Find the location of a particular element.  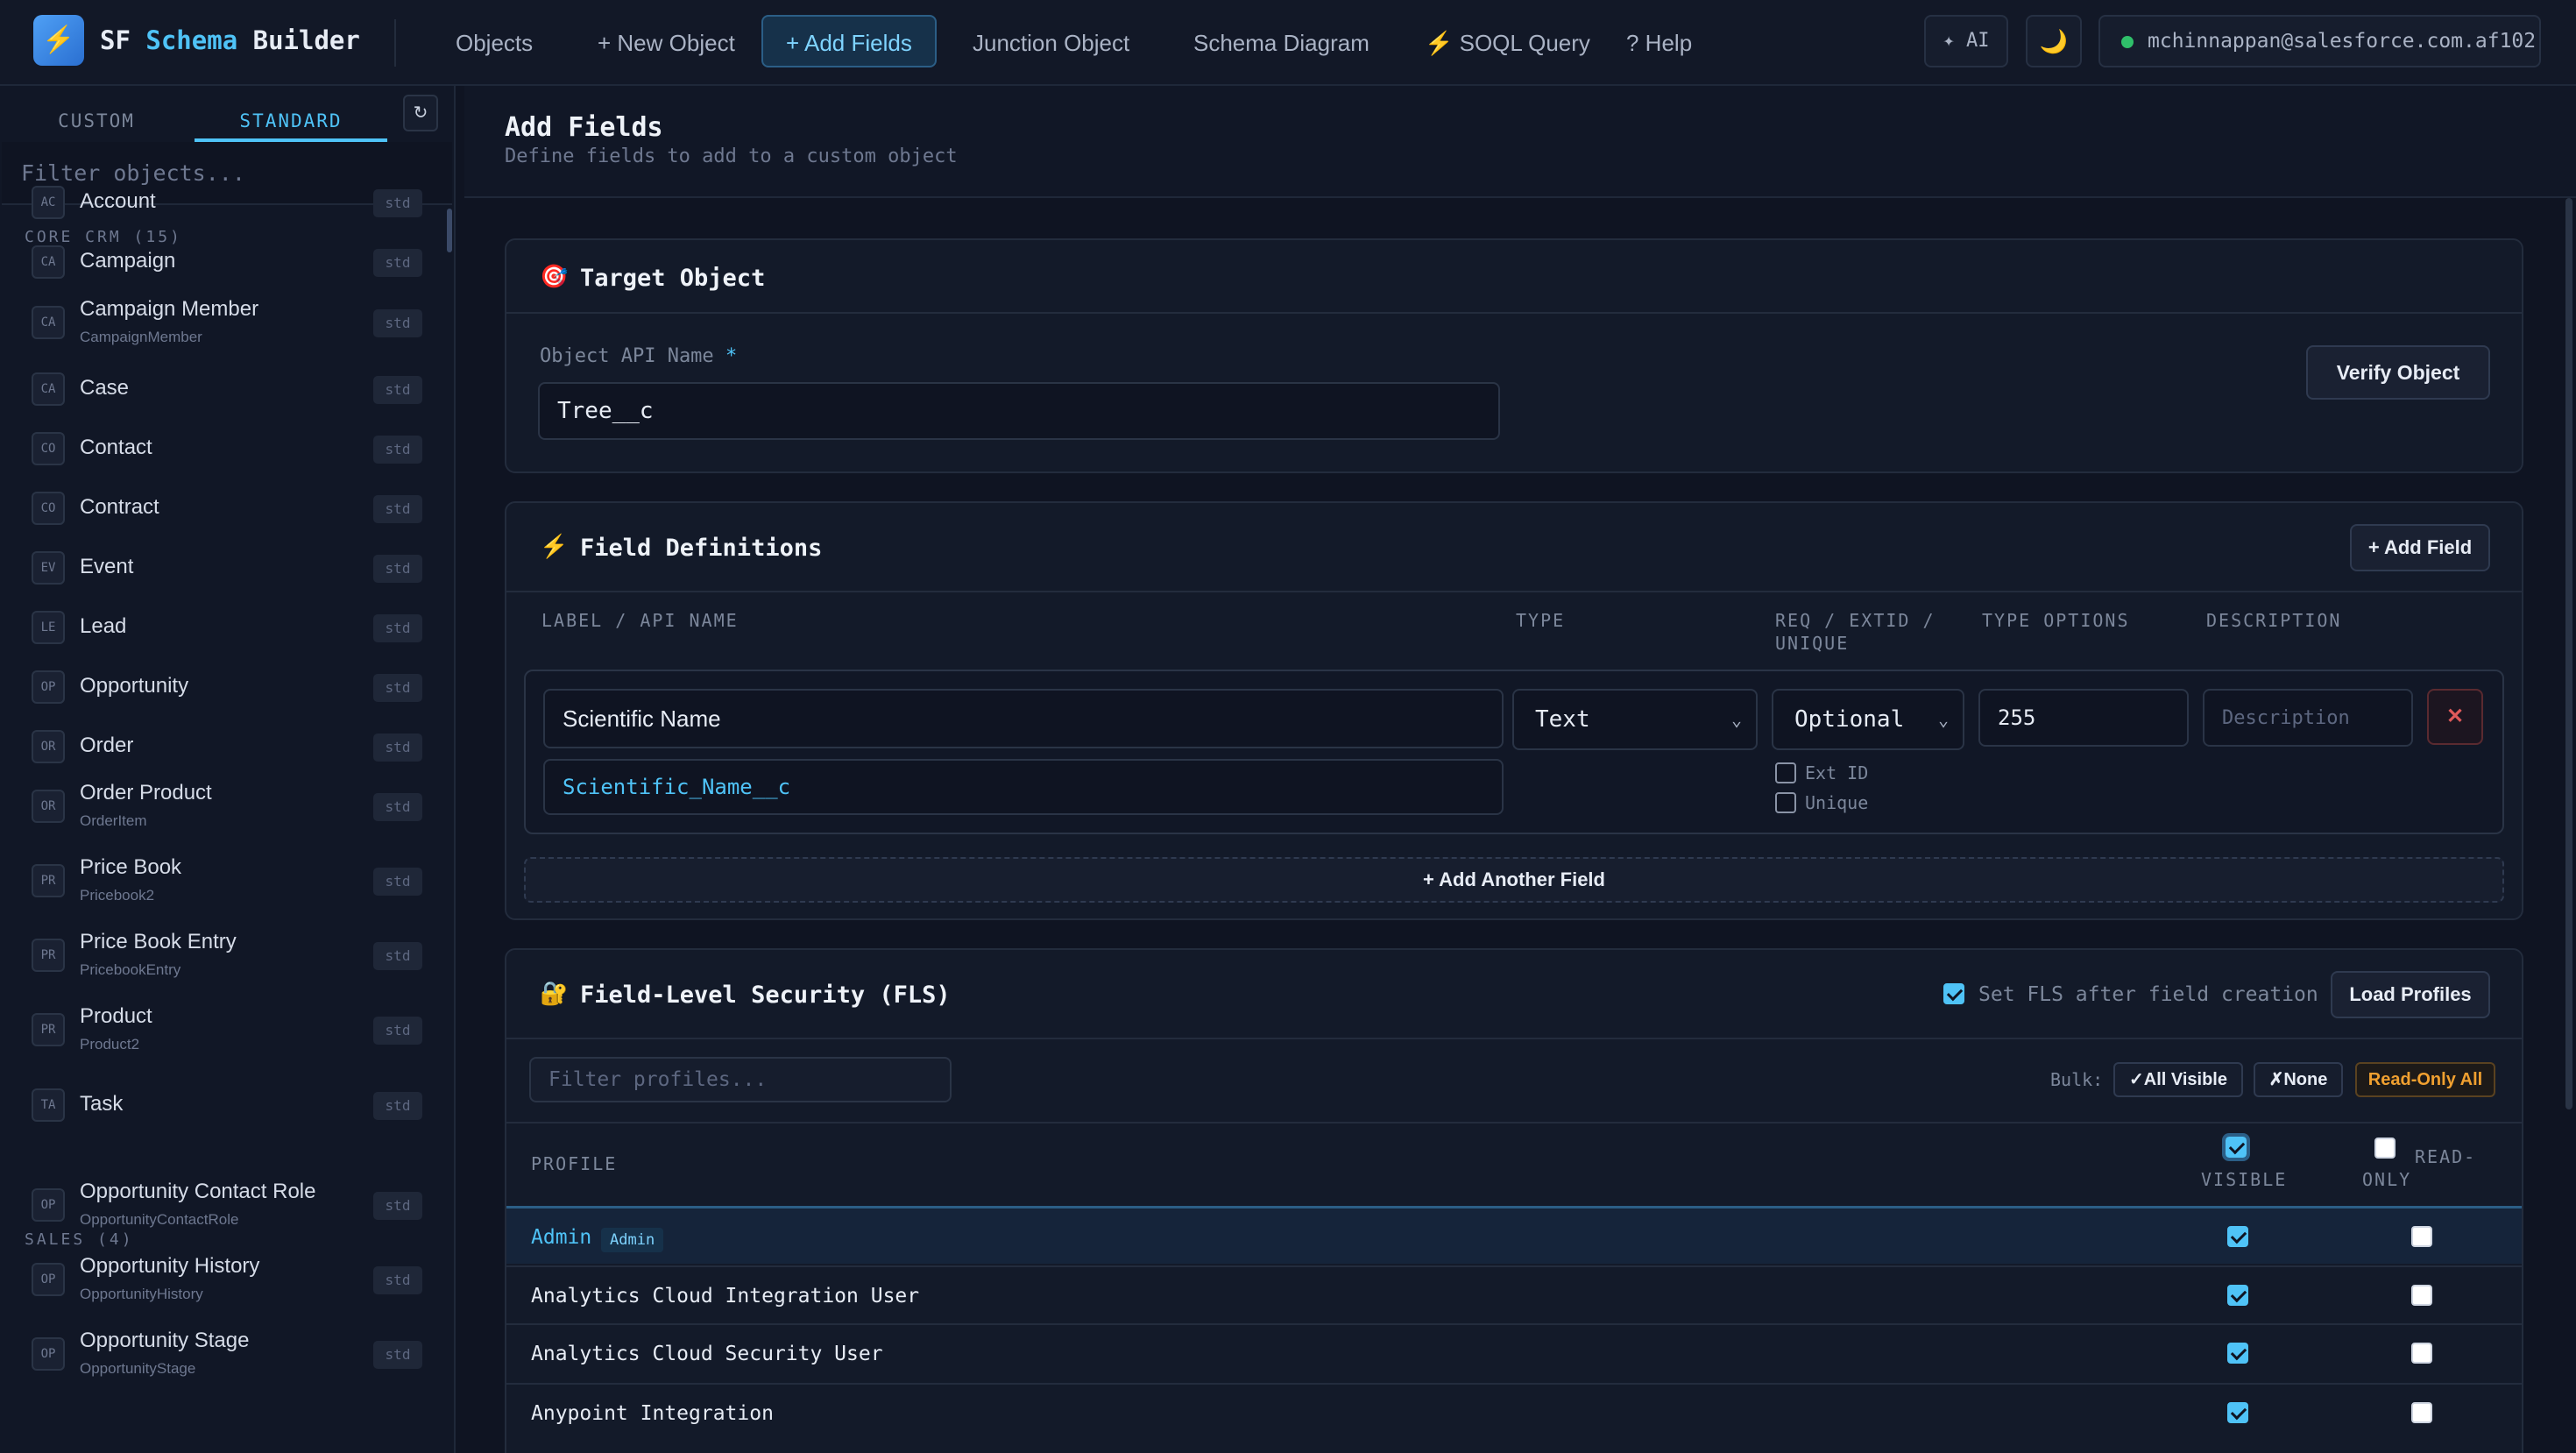

main-scrollbar is located at coordinates (2568, 653).